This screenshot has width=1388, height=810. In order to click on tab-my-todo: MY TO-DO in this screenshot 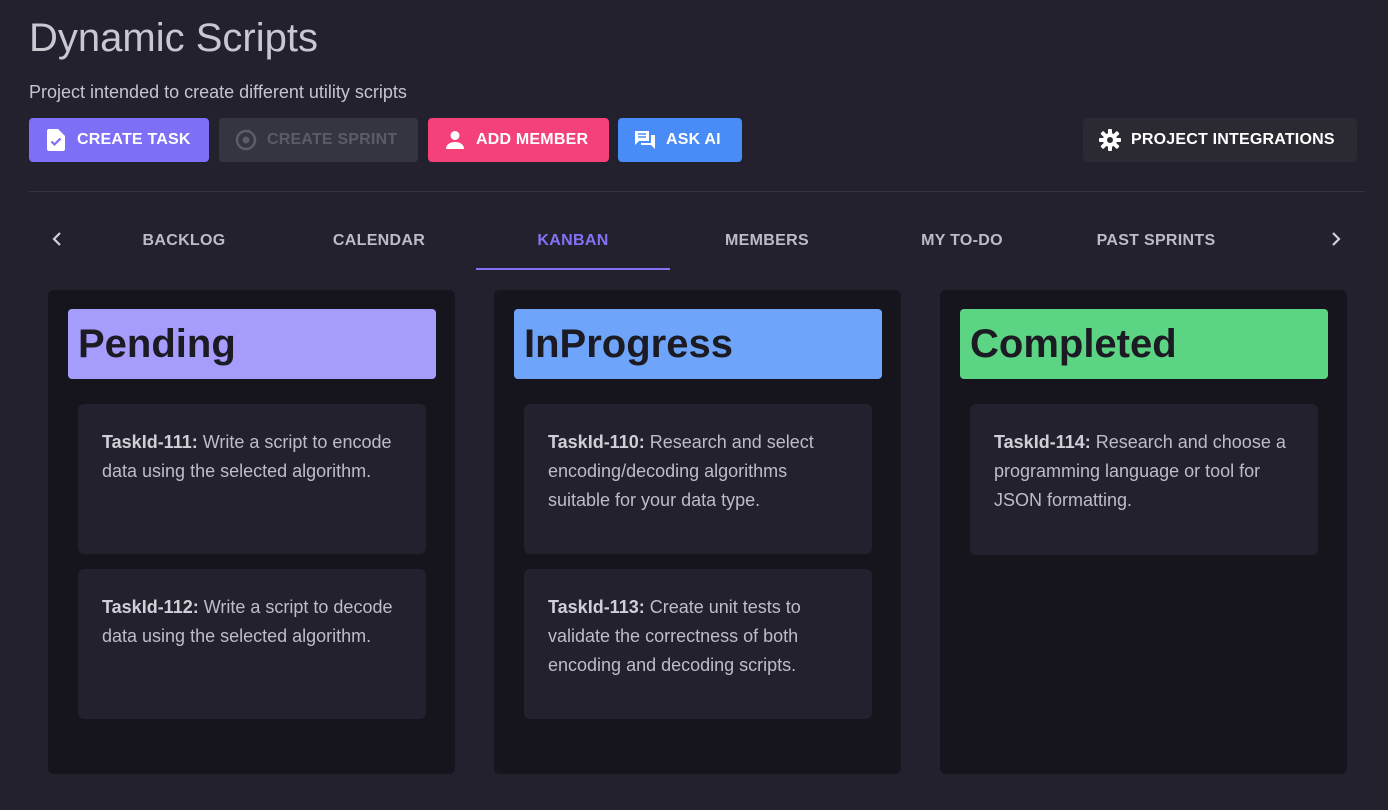, I will do `click(962, 241)`.